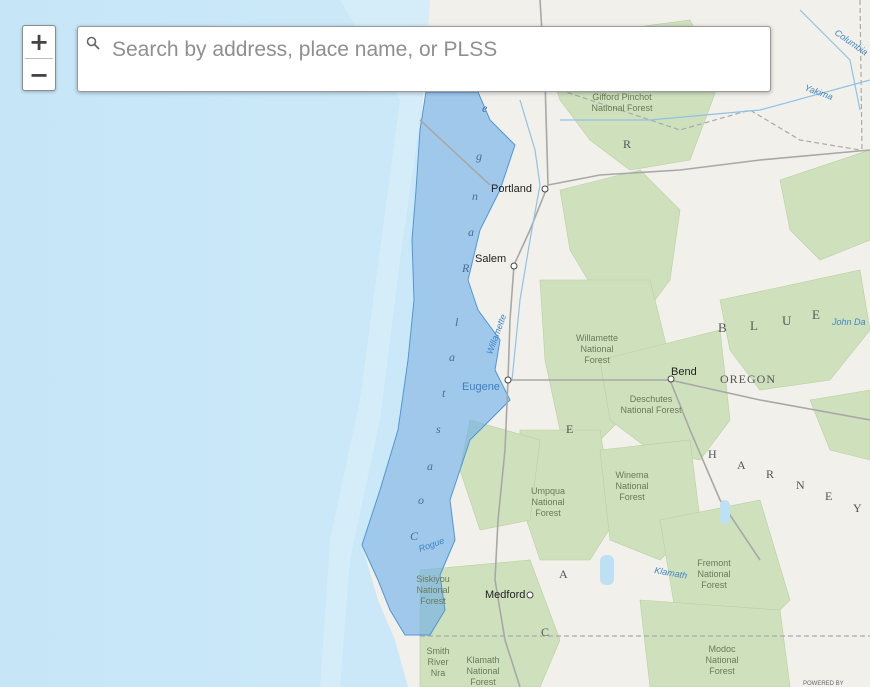 The width and height of the screenshot is (870, 687). I want to click on city-medford: Medford, so click(505, 595).